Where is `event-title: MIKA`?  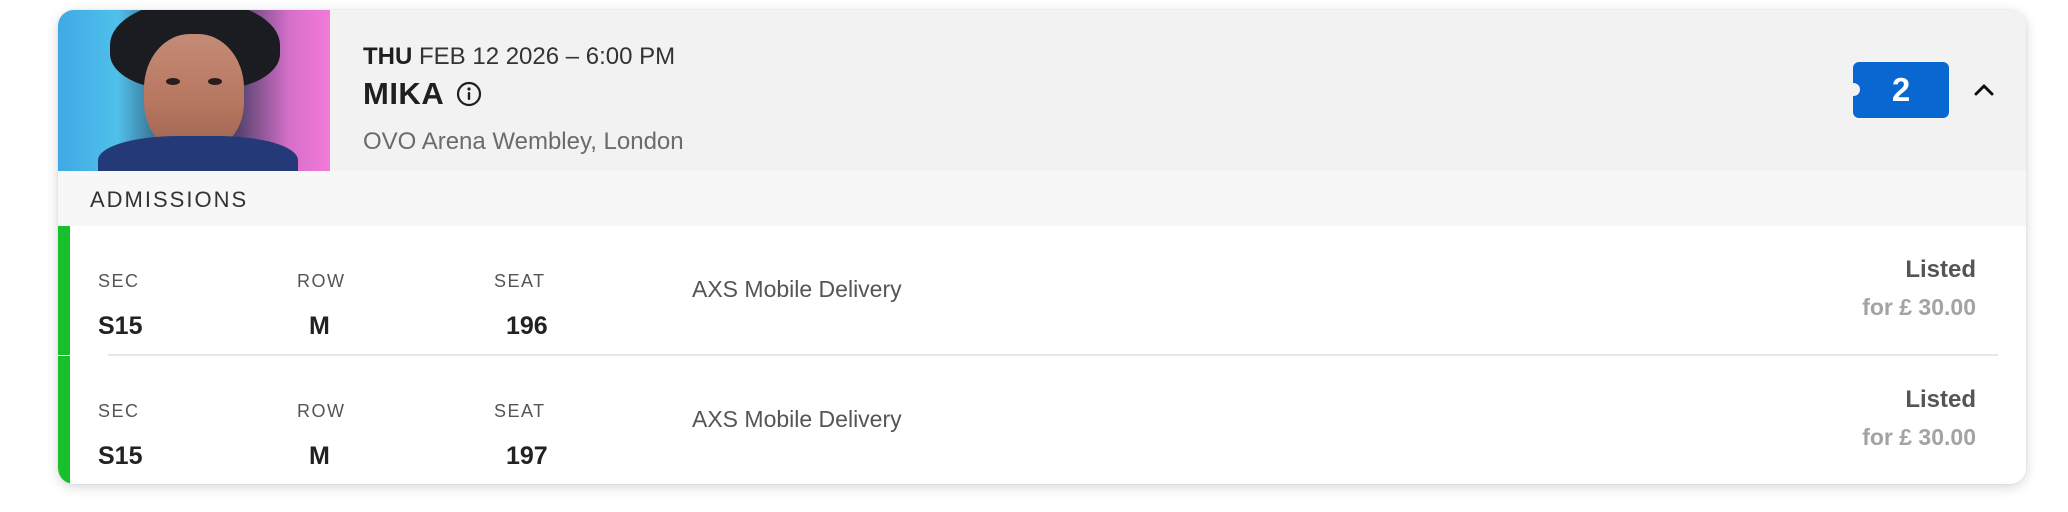
event-title: MIKA is located at coordinates (404, 93).